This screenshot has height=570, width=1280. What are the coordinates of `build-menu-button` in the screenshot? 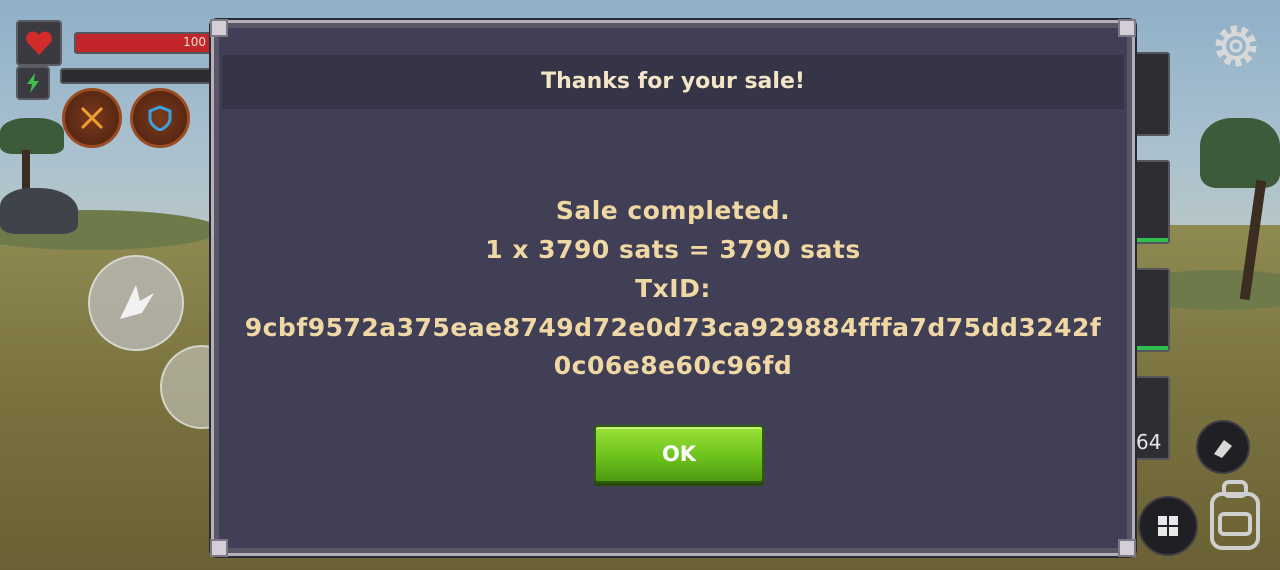 It's located at (1168, 526).